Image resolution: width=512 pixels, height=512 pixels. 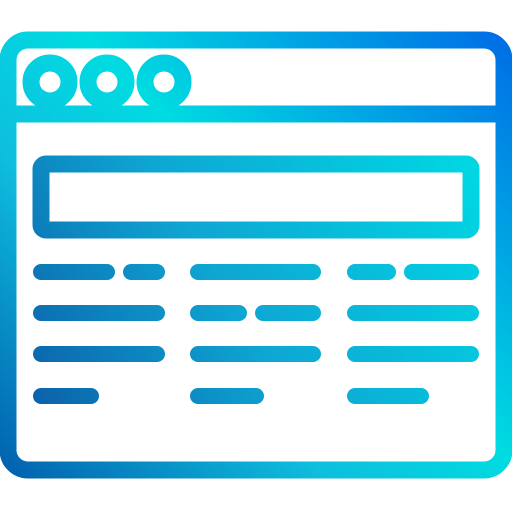 I want to click on address-bar, so click(x=256, y=197).